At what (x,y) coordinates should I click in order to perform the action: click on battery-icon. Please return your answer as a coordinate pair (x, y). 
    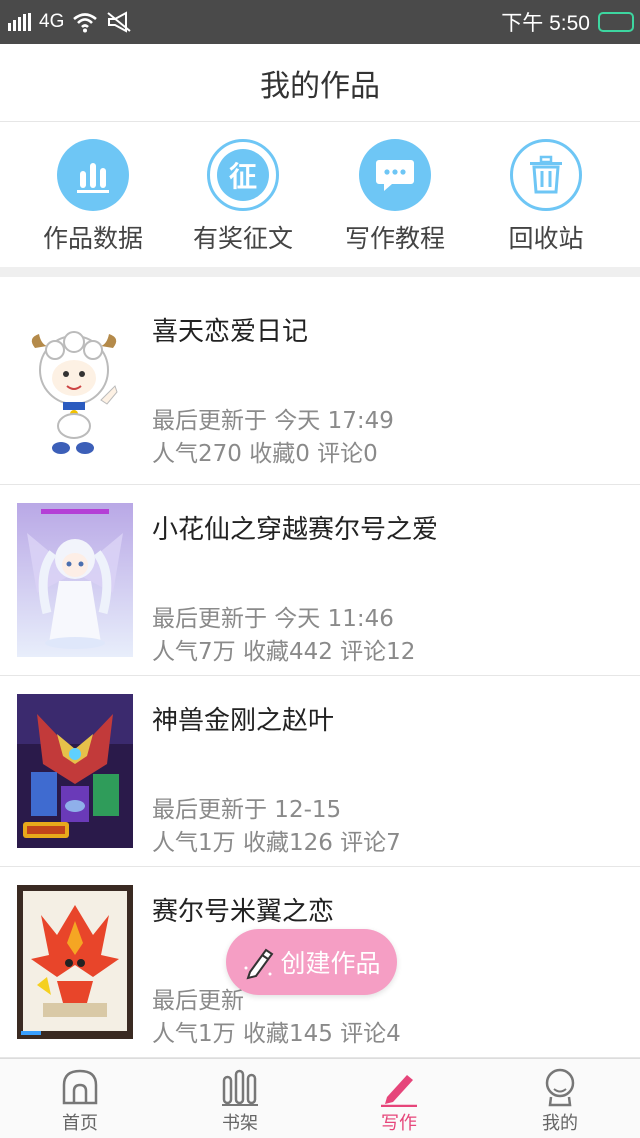
    Looking at the image, I should click on (616, 22).